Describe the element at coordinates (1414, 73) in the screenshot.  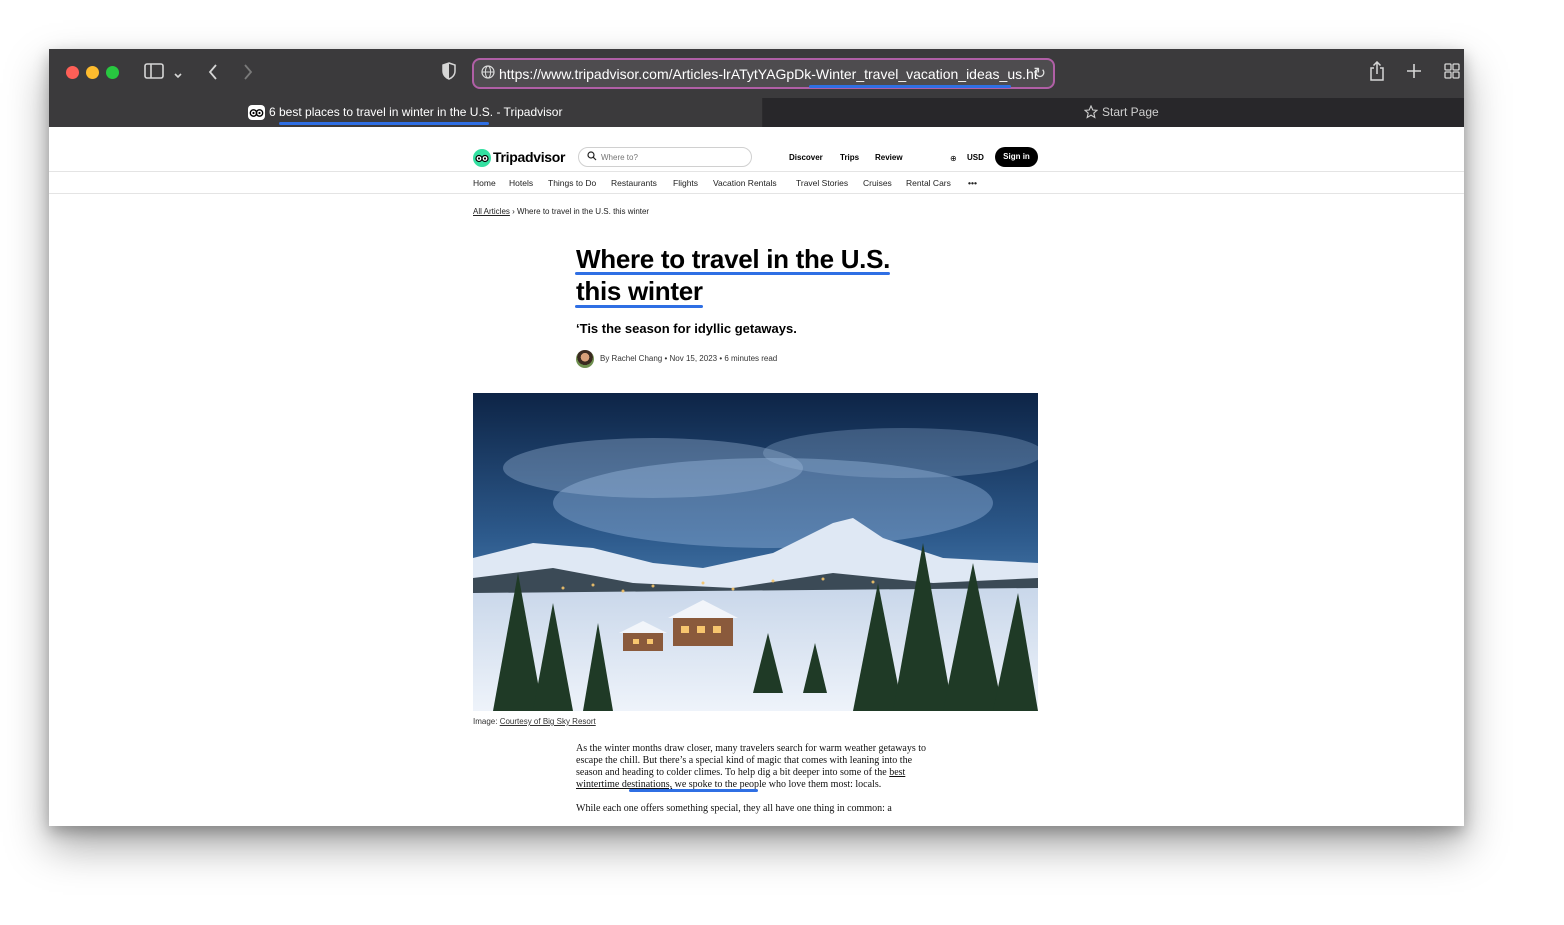
I see `new-tab-plus-icon` at that location.